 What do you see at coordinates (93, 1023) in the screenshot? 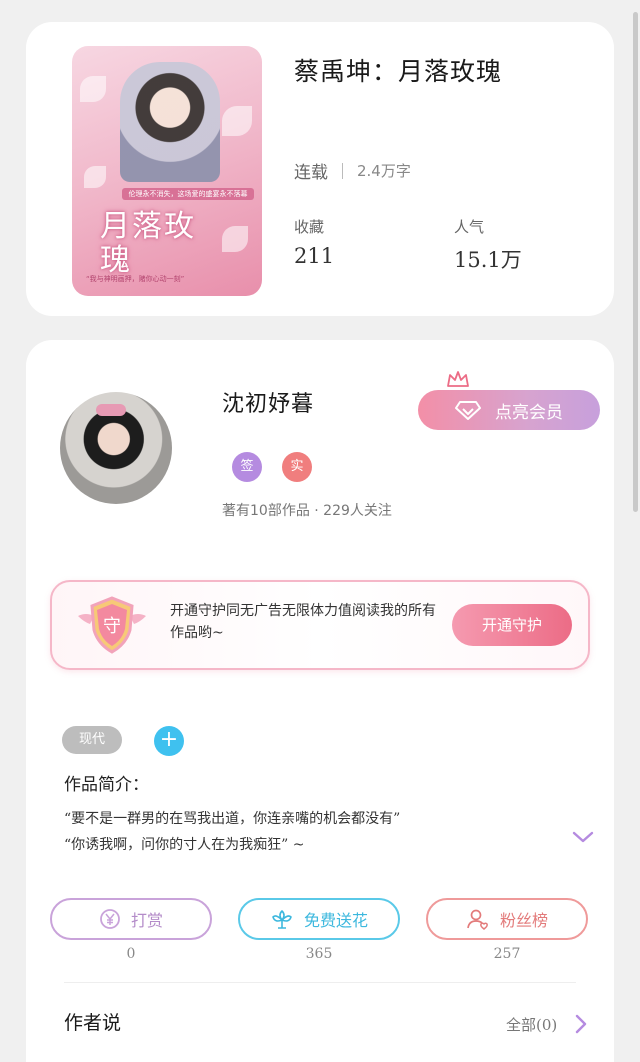
I see `author-says-title: 作者说` at bounding box center [93, 1023].